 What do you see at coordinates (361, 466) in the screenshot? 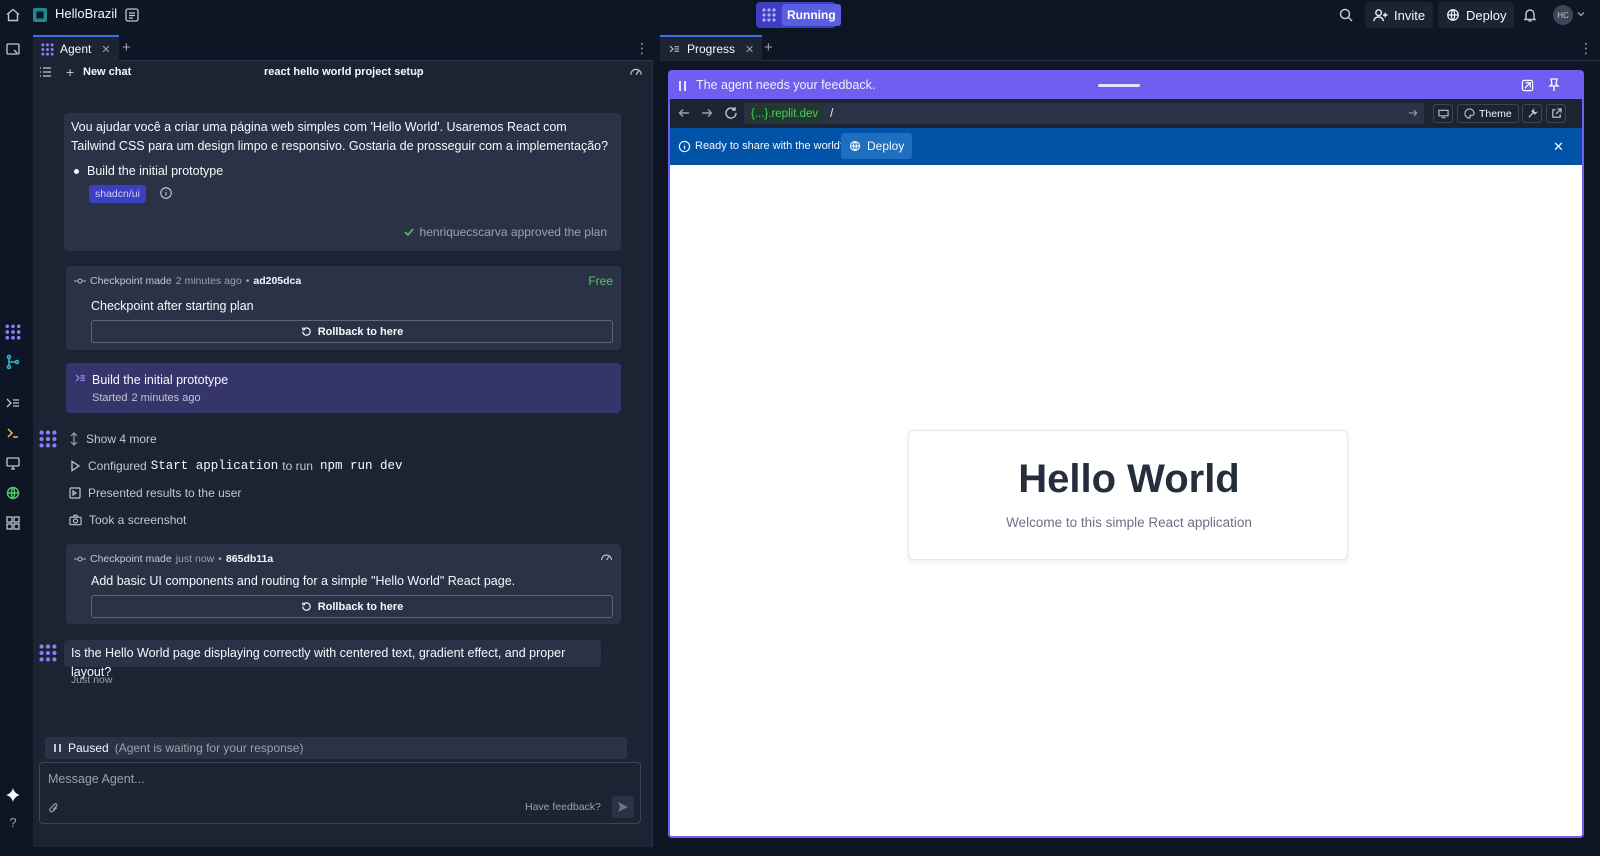
I see `configured-run: npm run dev` at bounding box center [361, 466].